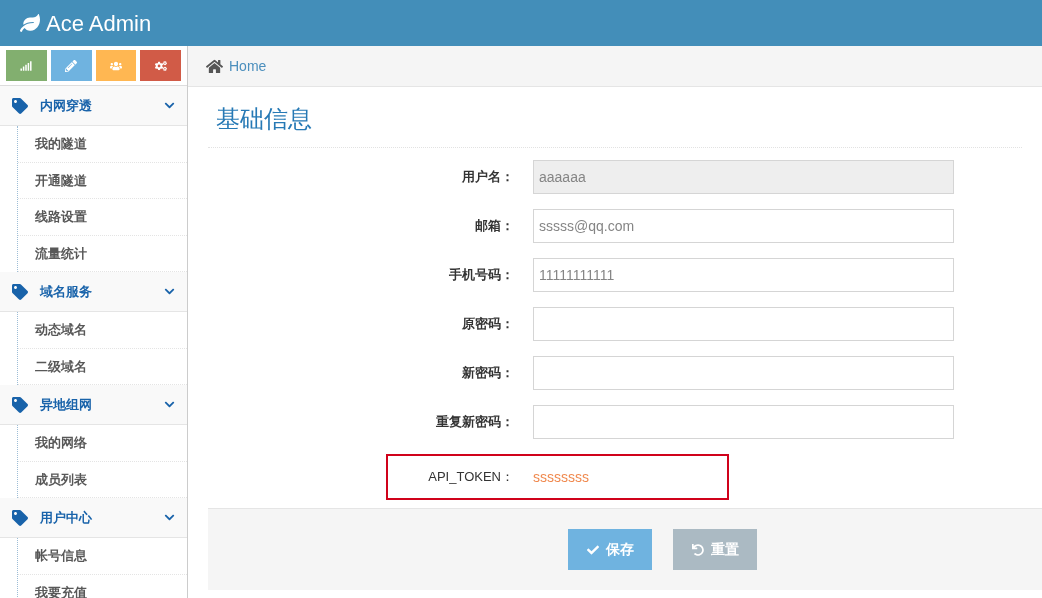 Image resolution: width=1042 pixels, height=598 pixels. What do you see at coordinates (481, 275) in the screenshot?
I see `field-label: 手机号码：` at bounding box center [481, 275].